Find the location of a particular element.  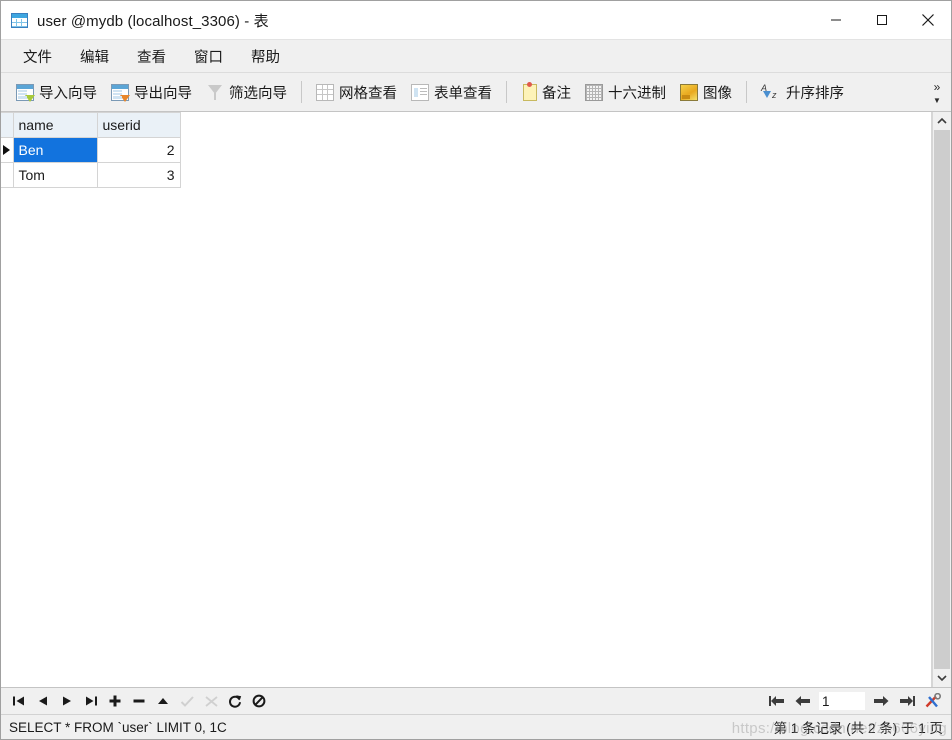

table-icon is located at coordinates (19, 20).